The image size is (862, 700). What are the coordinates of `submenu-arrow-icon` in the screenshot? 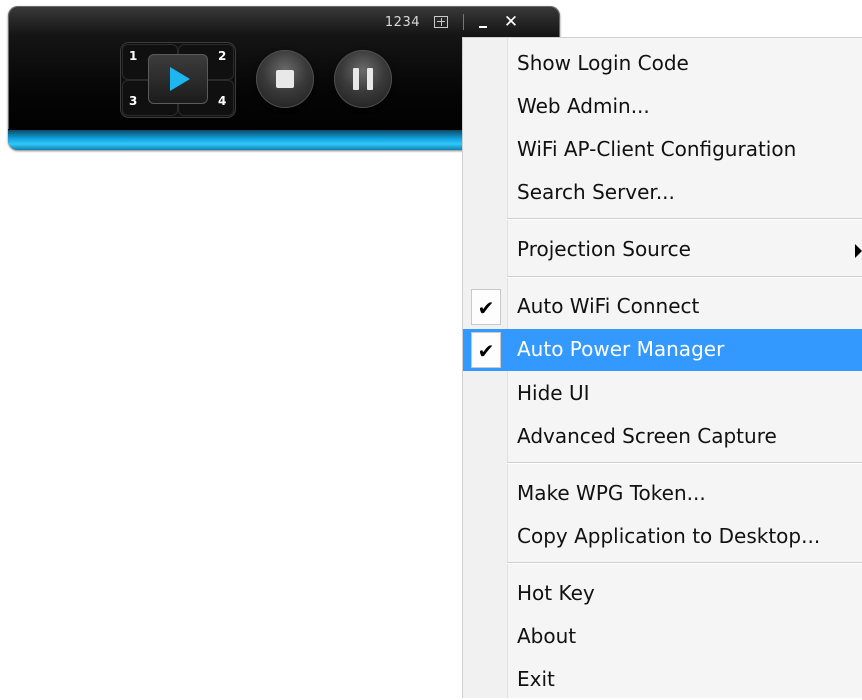 It's located at (858, 251).